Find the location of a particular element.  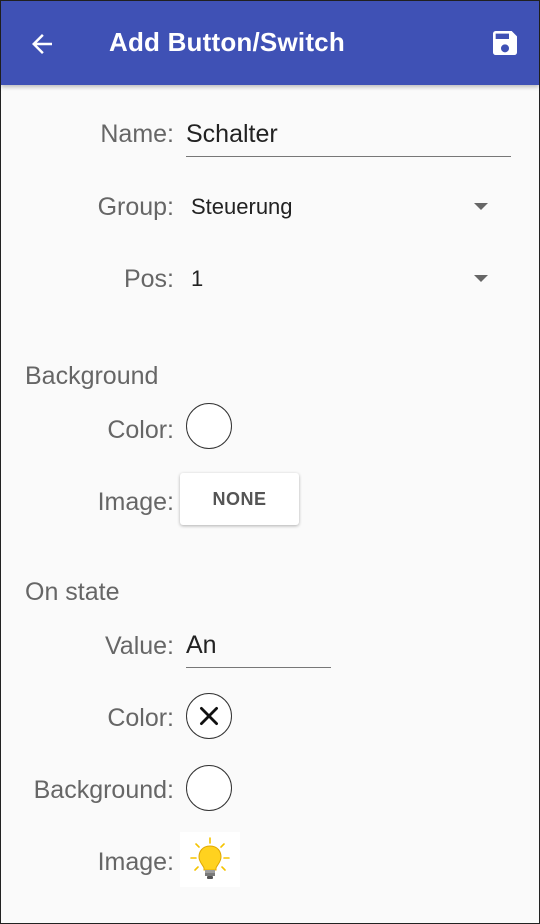

name-value: Schalter is located at coordinates (232, 134).